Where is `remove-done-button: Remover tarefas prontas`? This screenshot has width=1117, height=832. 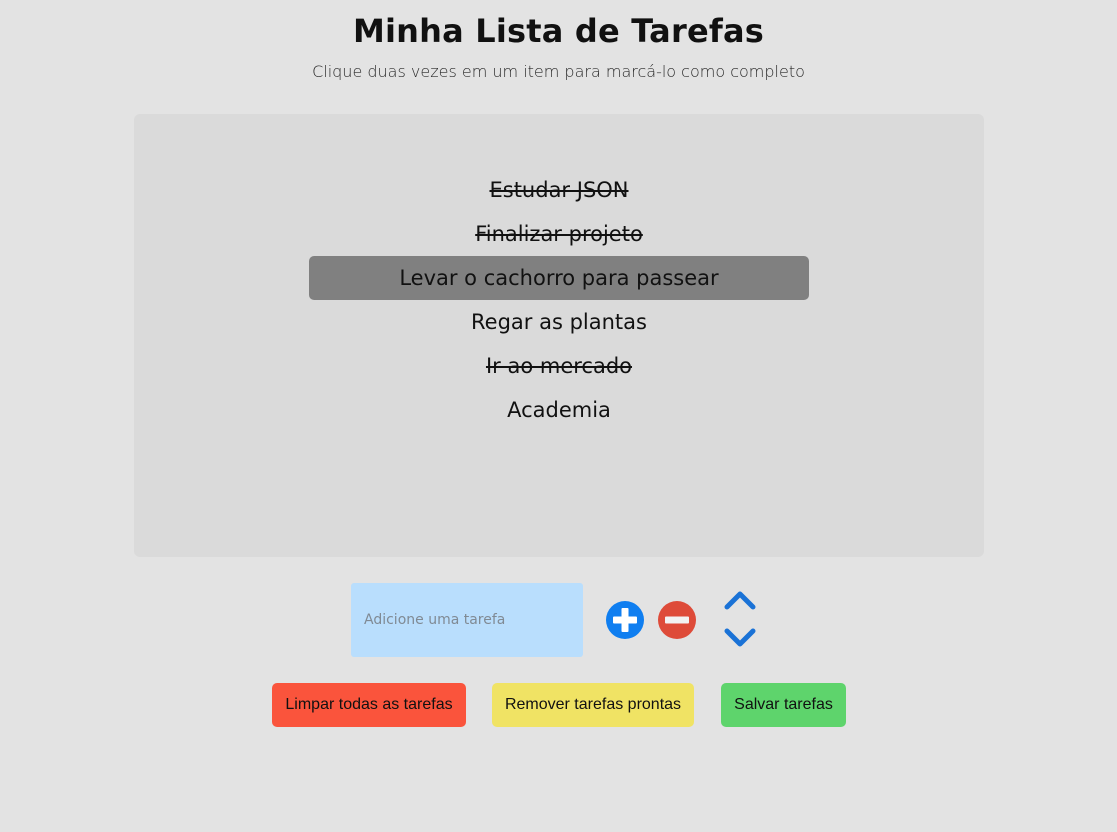
remove-done-button: Remover tarefas prontas is located at coordinates (593, 705).